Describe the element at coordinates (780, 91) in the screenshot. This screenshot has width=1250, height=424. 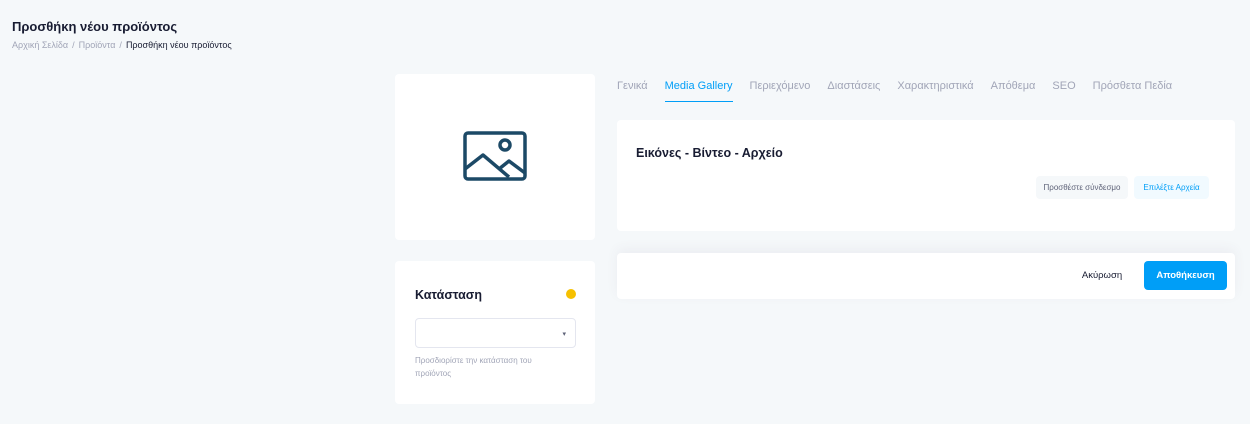
I see `tab-content: Περιεχόμενο` at that location.